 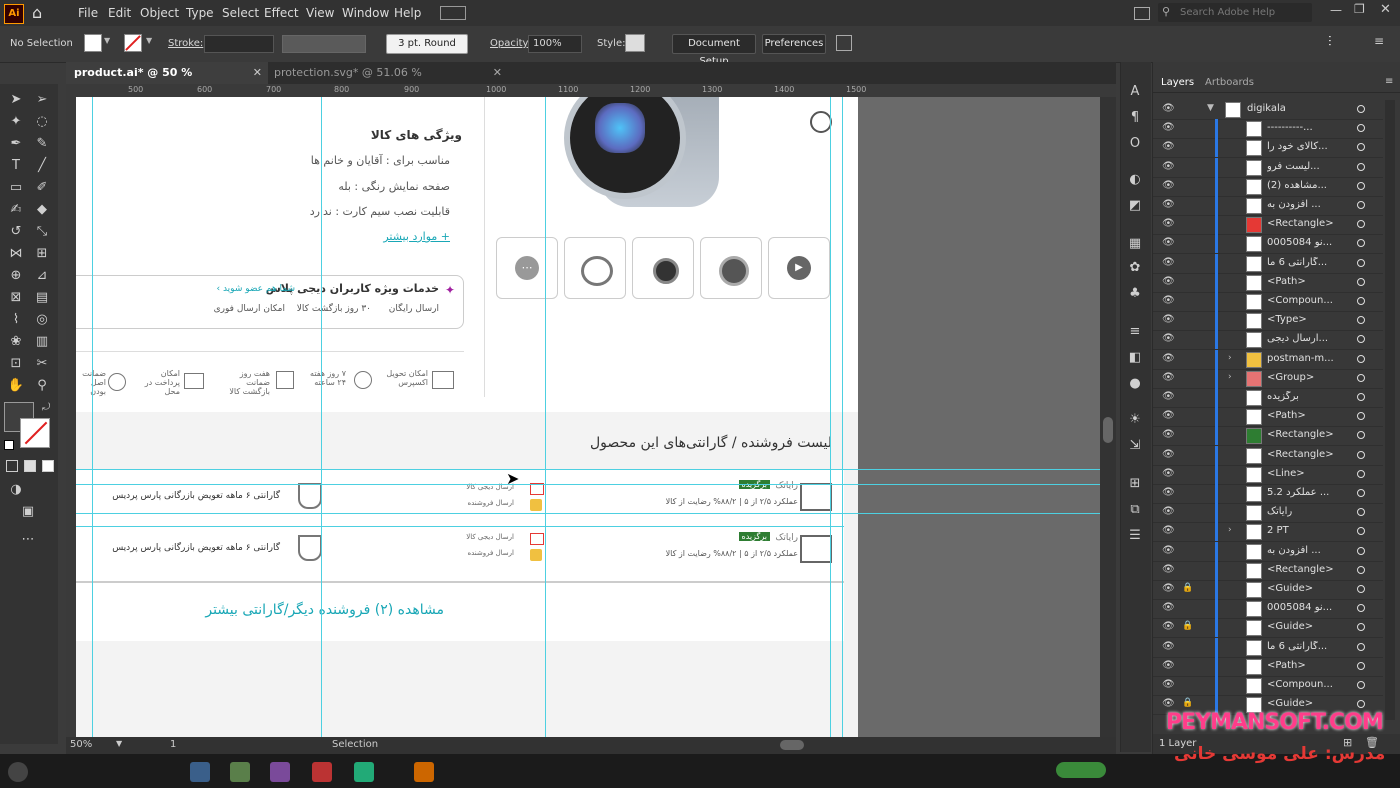 What do you see at coordinates (1142, 13) in the screenshot?
I see `panel-toggle-icon` at bounding box center [1142, 13].